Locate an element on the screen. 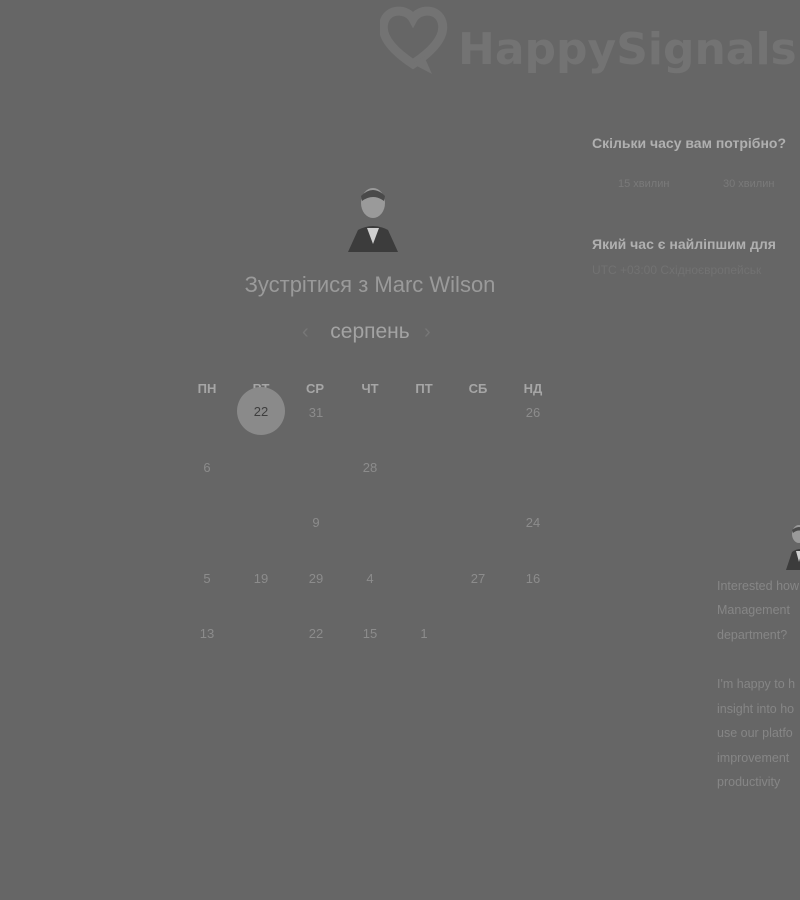 This screenshot has width=800, height=900. calendar-day: 5 is located at coordinates (207, 578).